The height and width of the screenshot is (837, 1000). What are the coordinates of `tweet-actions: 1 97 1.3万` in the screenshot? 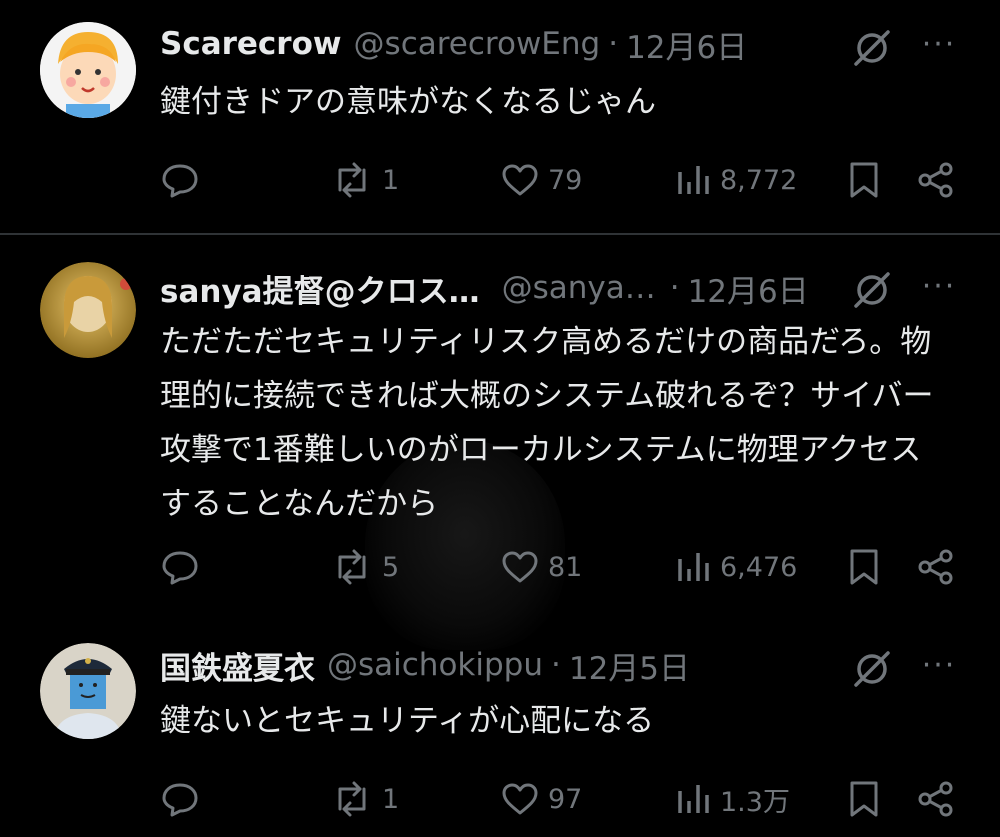 It's located at (500, 799).